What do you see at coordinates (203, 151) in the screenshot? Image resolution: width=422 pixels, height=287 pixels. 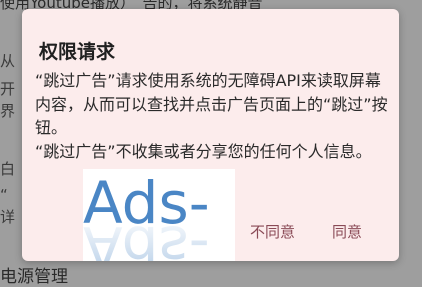 I see `dialog-body-paragraph: “跳过广告”不收集或者分享您的任何个人信息。` at bounding box center [203, 151].